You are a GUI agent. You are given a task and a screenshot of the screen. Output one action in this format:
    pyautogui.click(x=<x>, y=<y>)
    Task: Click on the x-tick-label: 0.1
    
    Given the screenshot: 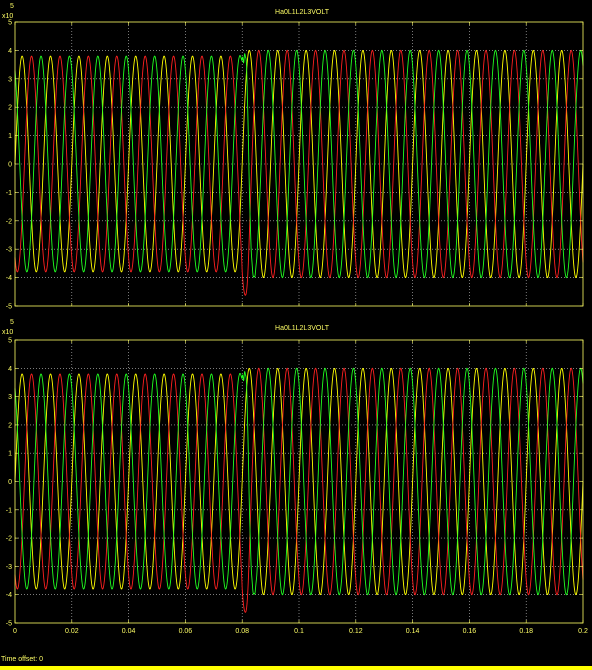 What is the action you would take?
    pyautogui.click(x=299, y=631)
    